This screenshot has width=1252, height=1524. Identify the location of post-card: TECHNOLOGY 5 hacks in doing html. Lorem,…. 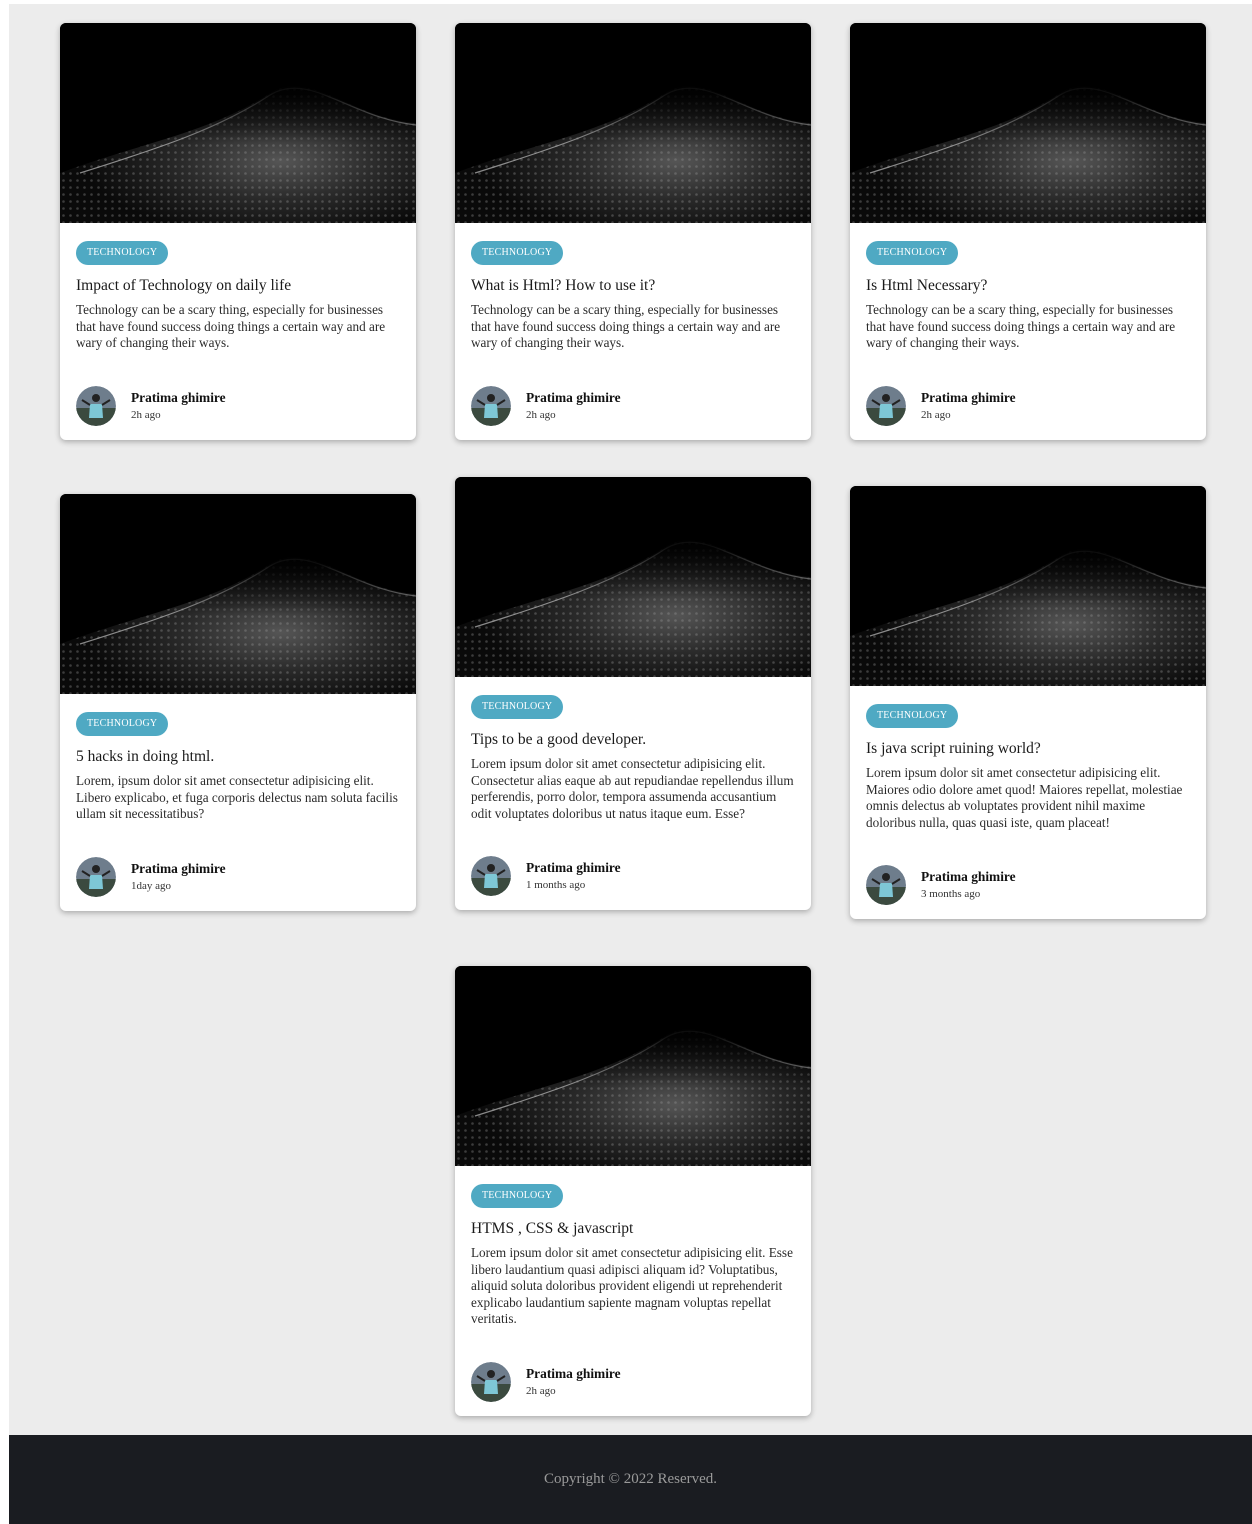
(238, 702).